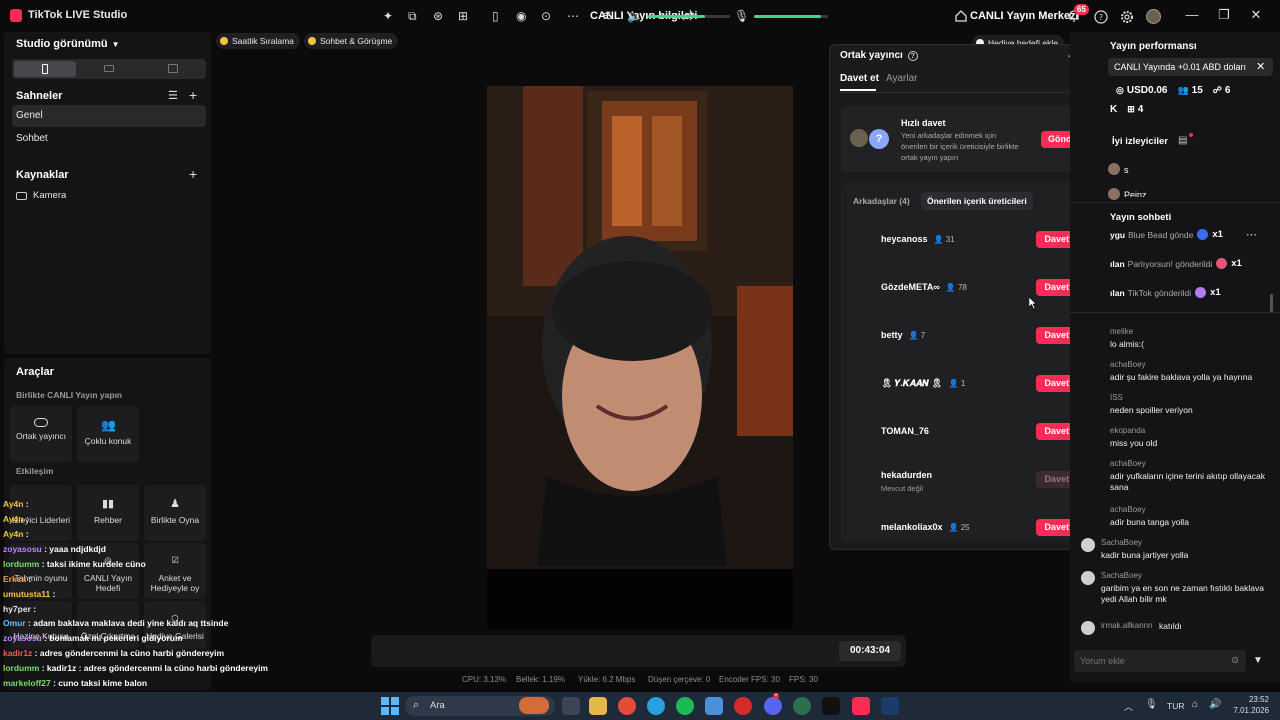 This screenshot has height=720, width=1280. Describe the element at coordinates (951, 287) in the screenshot. I see `user-icon: 👤` at that location.